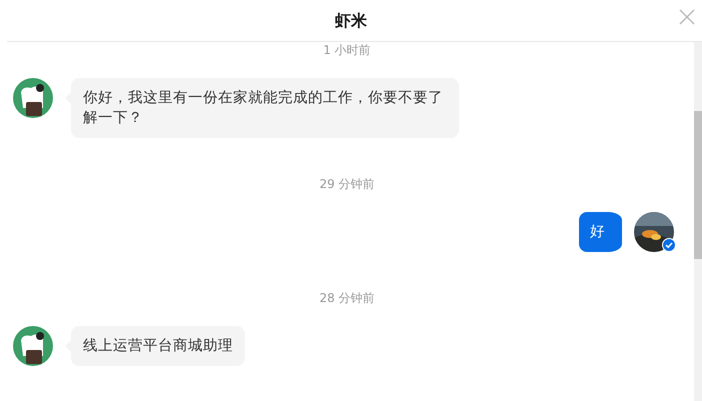 The width and height of the screenshot is (702, 401). Describe the element at coordinates (698, 185) in the screenshot. I see `scrollbar-thumb` at that location.